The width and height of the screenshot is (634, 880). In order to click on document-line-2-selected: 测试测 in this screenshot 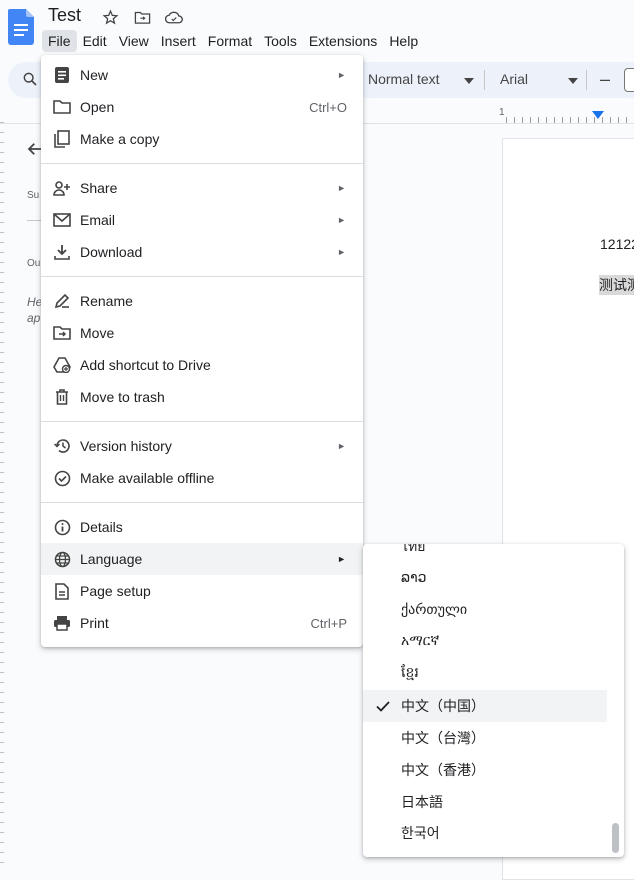, I will do `click(616, 285)`.